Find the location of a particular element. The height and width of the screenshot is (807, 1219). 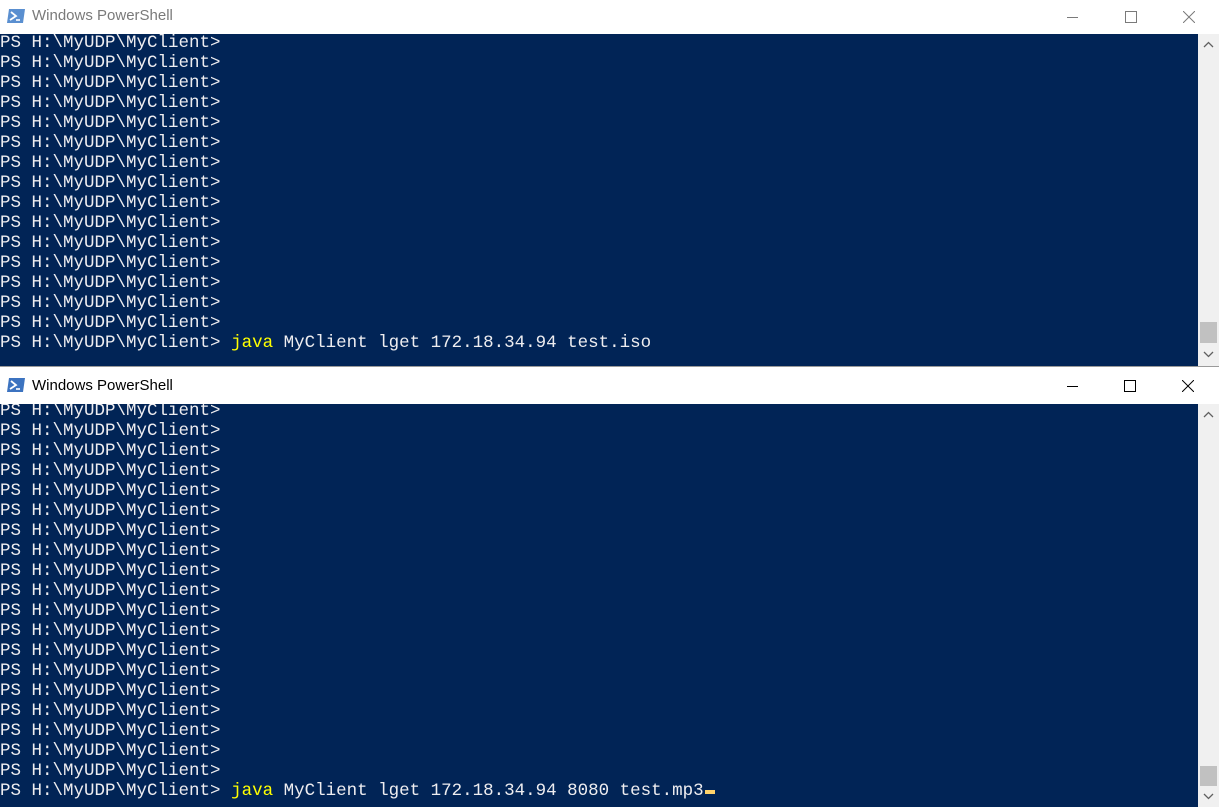

command-args: MyClient lget 172.18.34.94 8080 test.mp3 is located at coordinates (493, 791).